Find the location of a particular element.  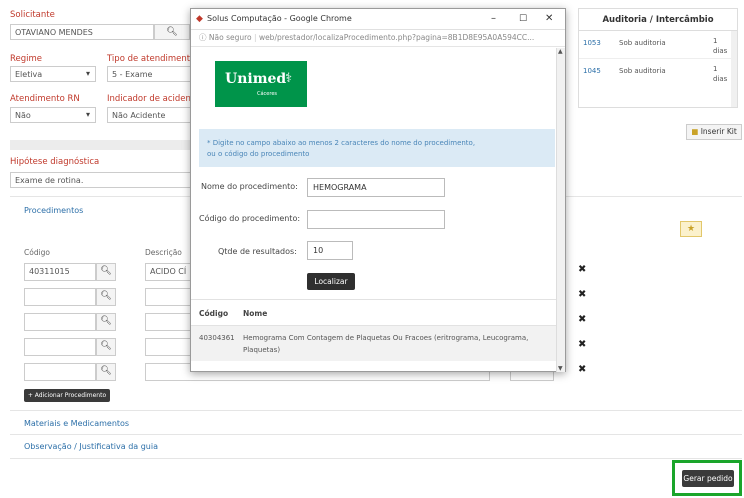

regime-label: Regime is located at coordinates (26, 59).